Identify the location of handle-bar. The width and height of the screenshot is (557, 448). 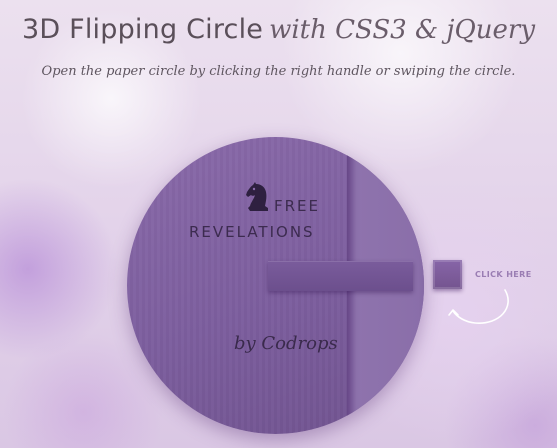
(340, 276).